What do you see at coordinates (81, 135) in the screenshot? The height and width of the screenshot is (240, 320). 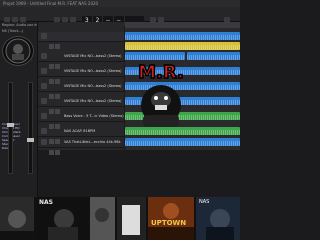 I see `track-header: NAS ACAP. 81BPM` at bounding box center [81, 135].